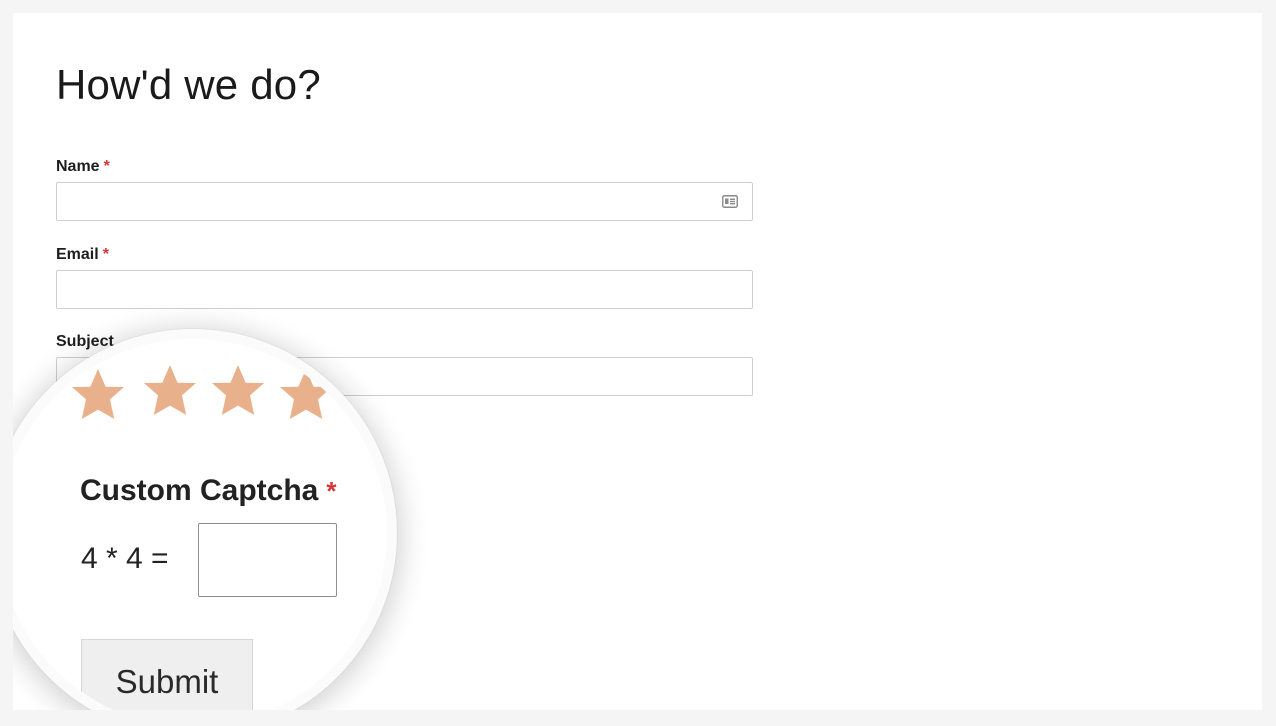  Describe the element at coordinates (125, 558) in the screenshot. I see `captcha-question: 4 * 4 =` at that location.